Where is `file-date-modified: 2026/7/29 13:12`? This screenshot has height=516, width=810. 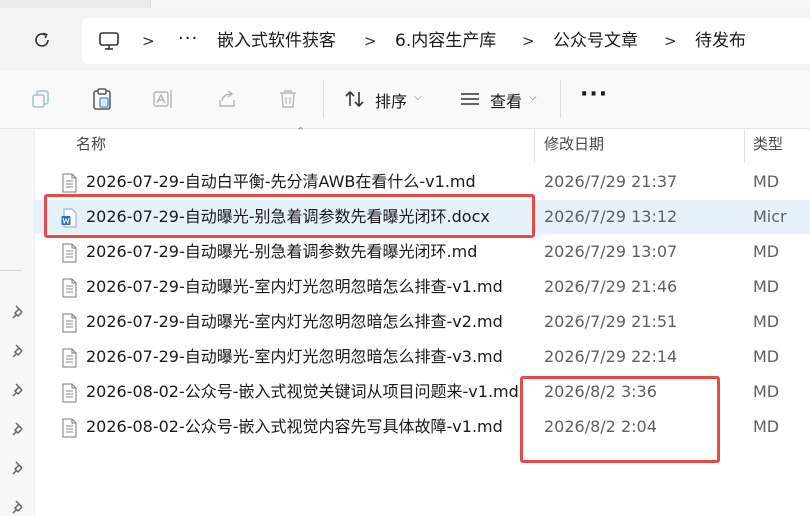
file-date-modified: 2026/7/29 13:12 is located at coordinates (611, 216).